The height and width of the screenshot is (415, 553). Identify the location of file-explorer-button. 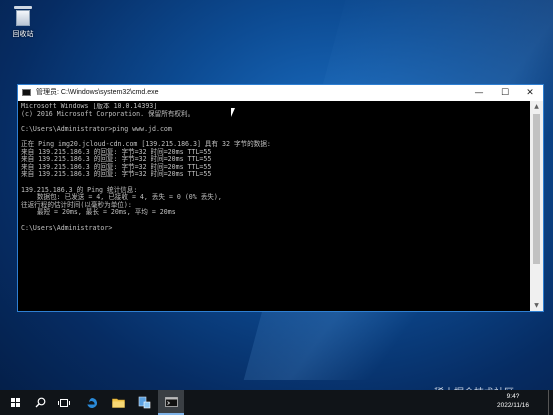
(118, 402).